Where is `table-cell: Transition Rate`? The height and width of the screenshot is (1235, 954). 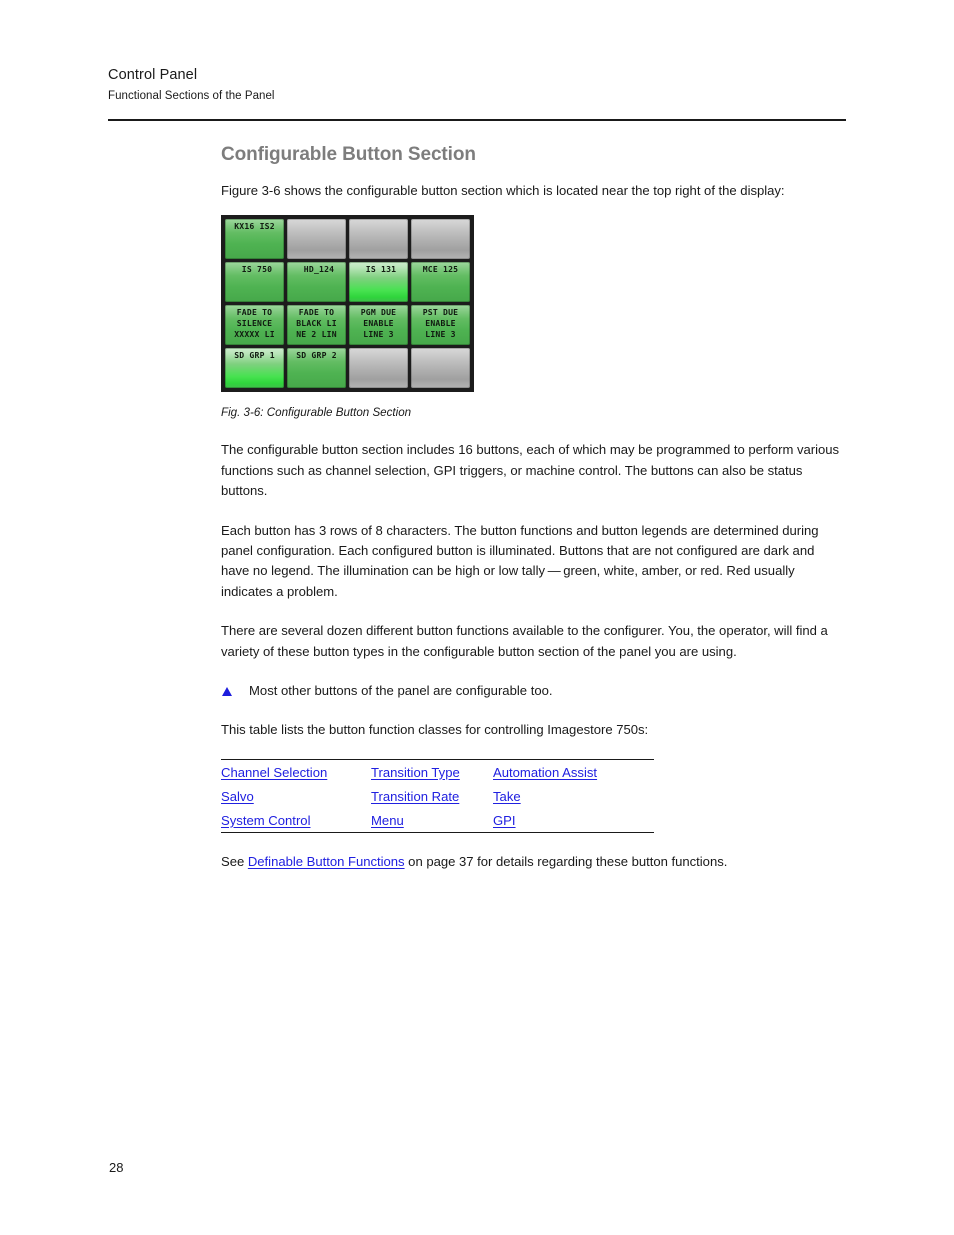
table-cell: Transition Rate is located at coordinates (432, 796).